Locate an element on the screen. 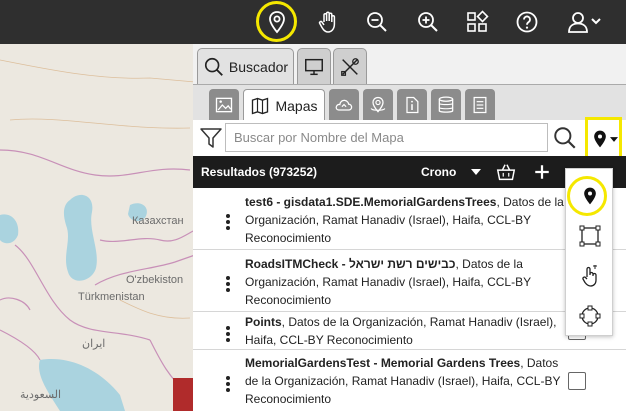 This screenshot has width=626, height=411. add-icon is located at coordinates (542, 172).